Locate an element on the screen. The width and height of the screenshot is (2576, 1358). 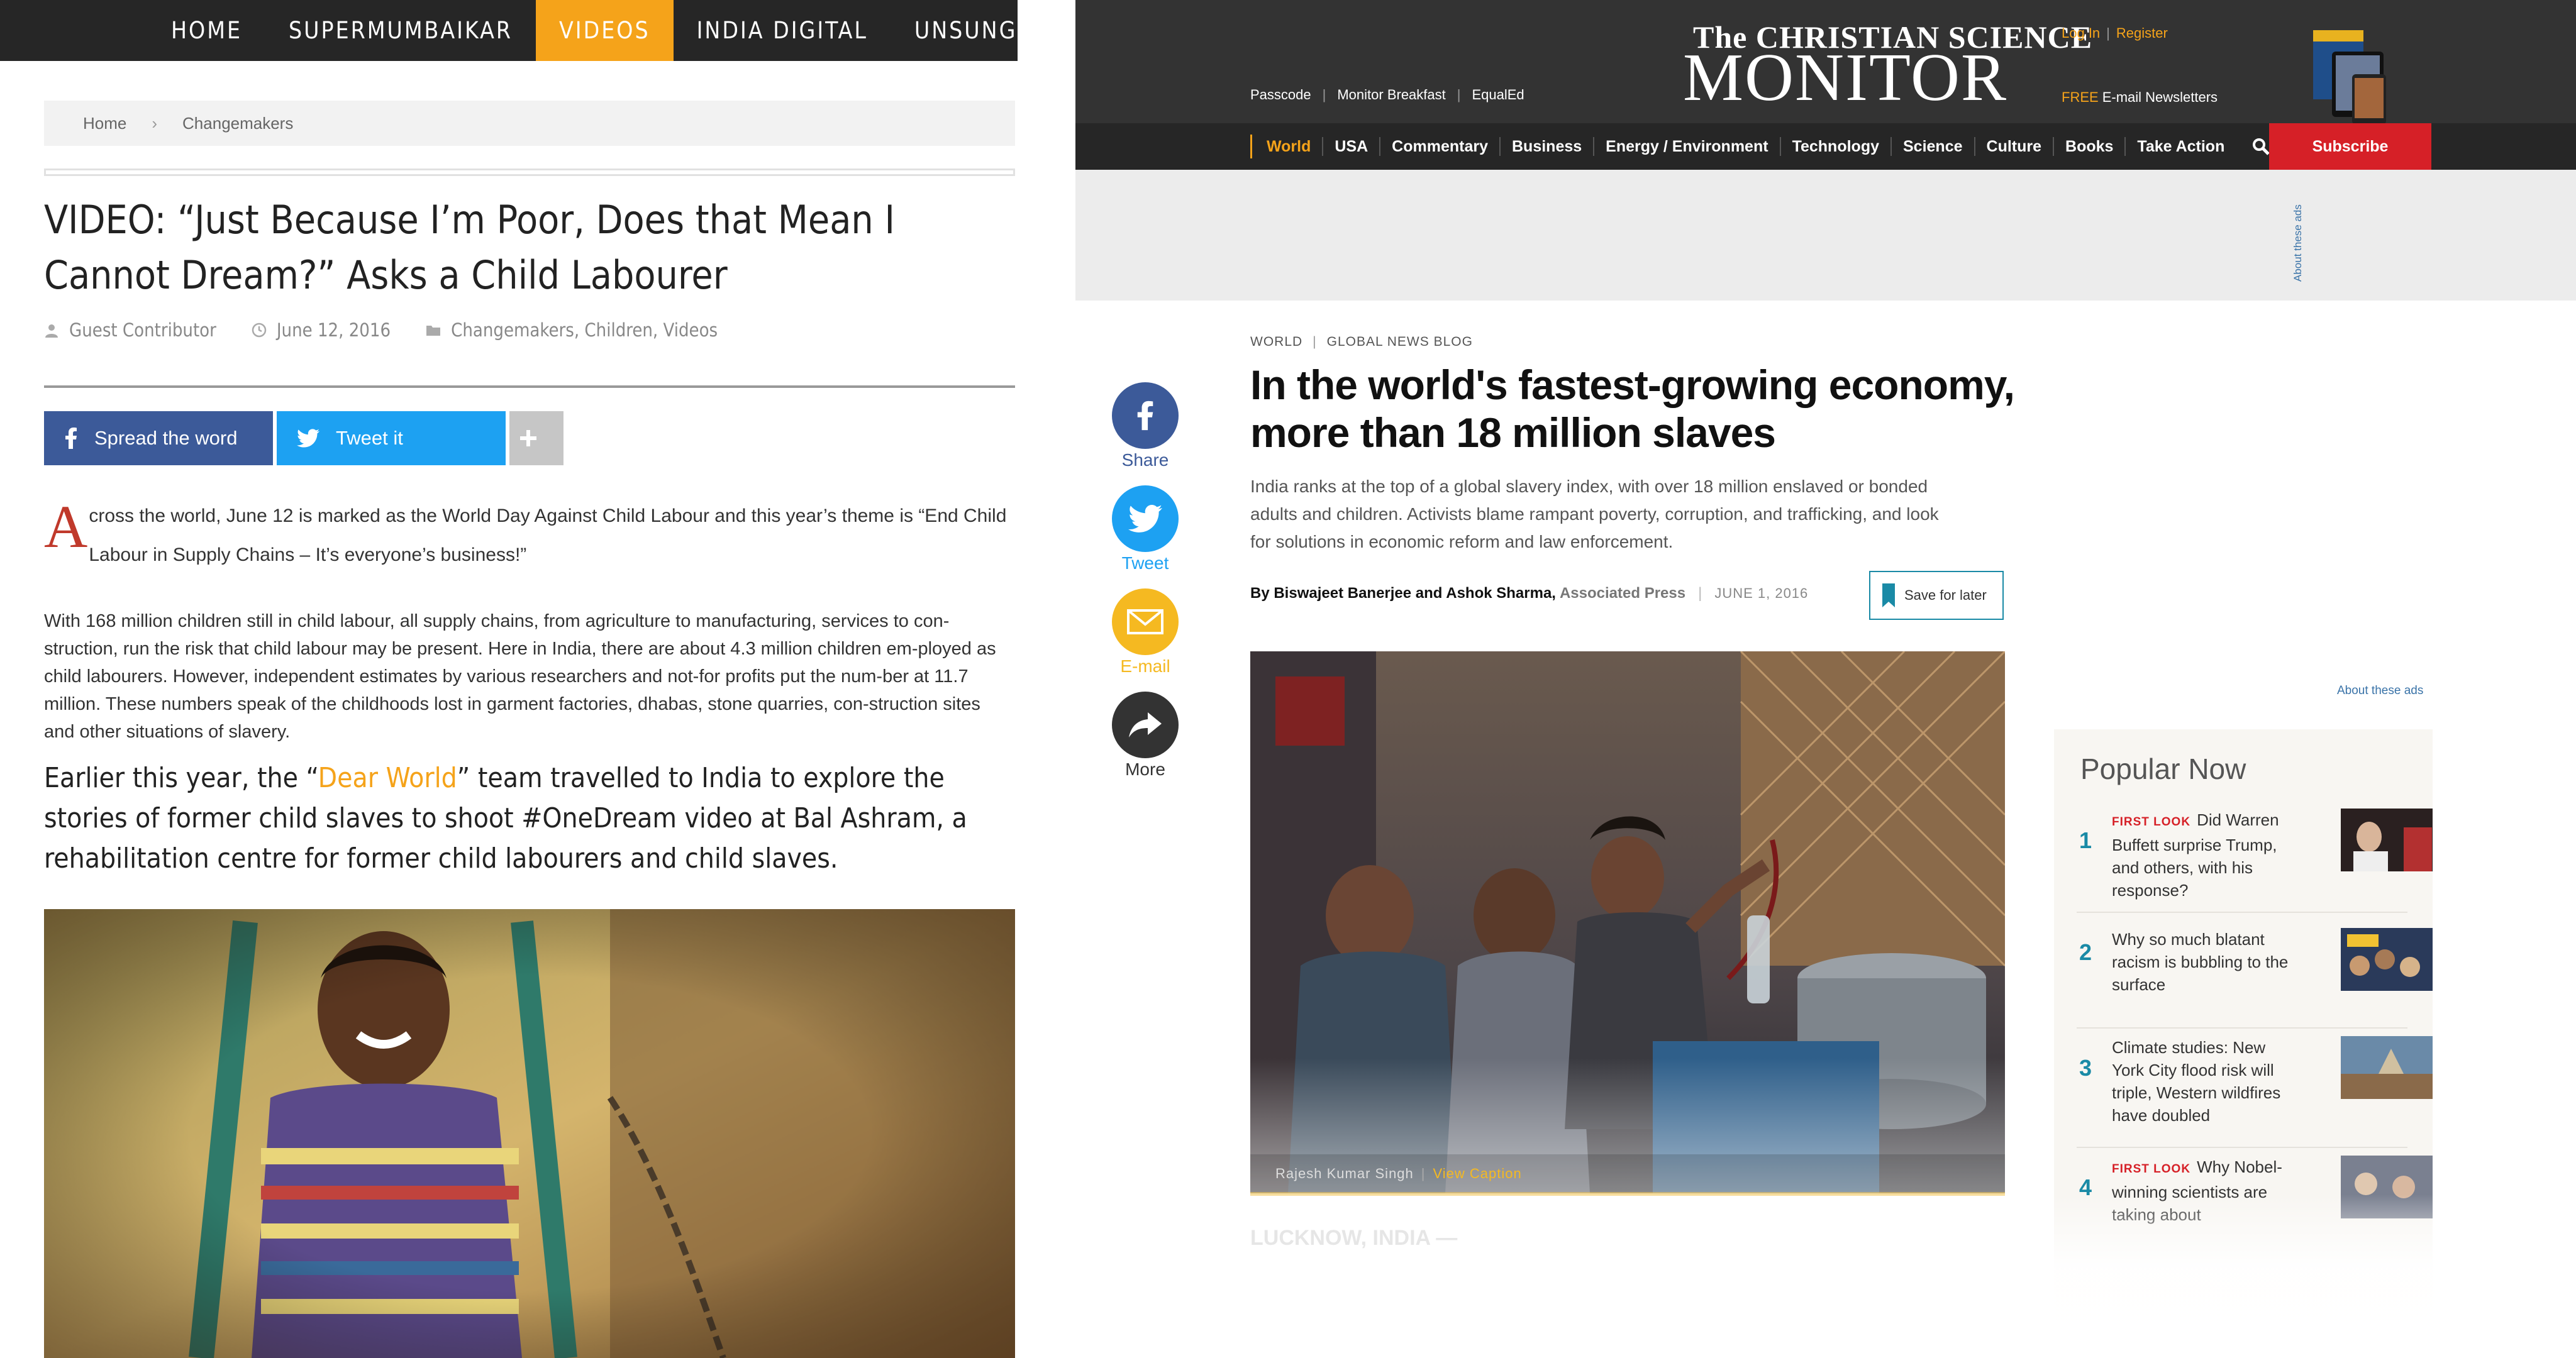
save-for-later-button: Save for later is located at coordinates (1936, 595).